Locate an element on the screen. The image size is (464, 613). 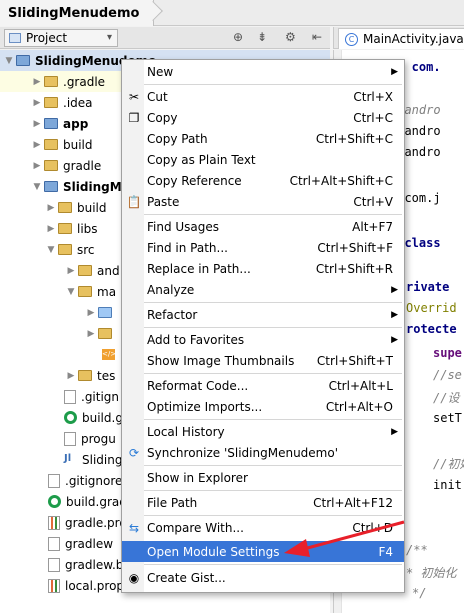
menu-item-copy: ❐ Copy Ctrl+C is located at coordinates (263, 117).